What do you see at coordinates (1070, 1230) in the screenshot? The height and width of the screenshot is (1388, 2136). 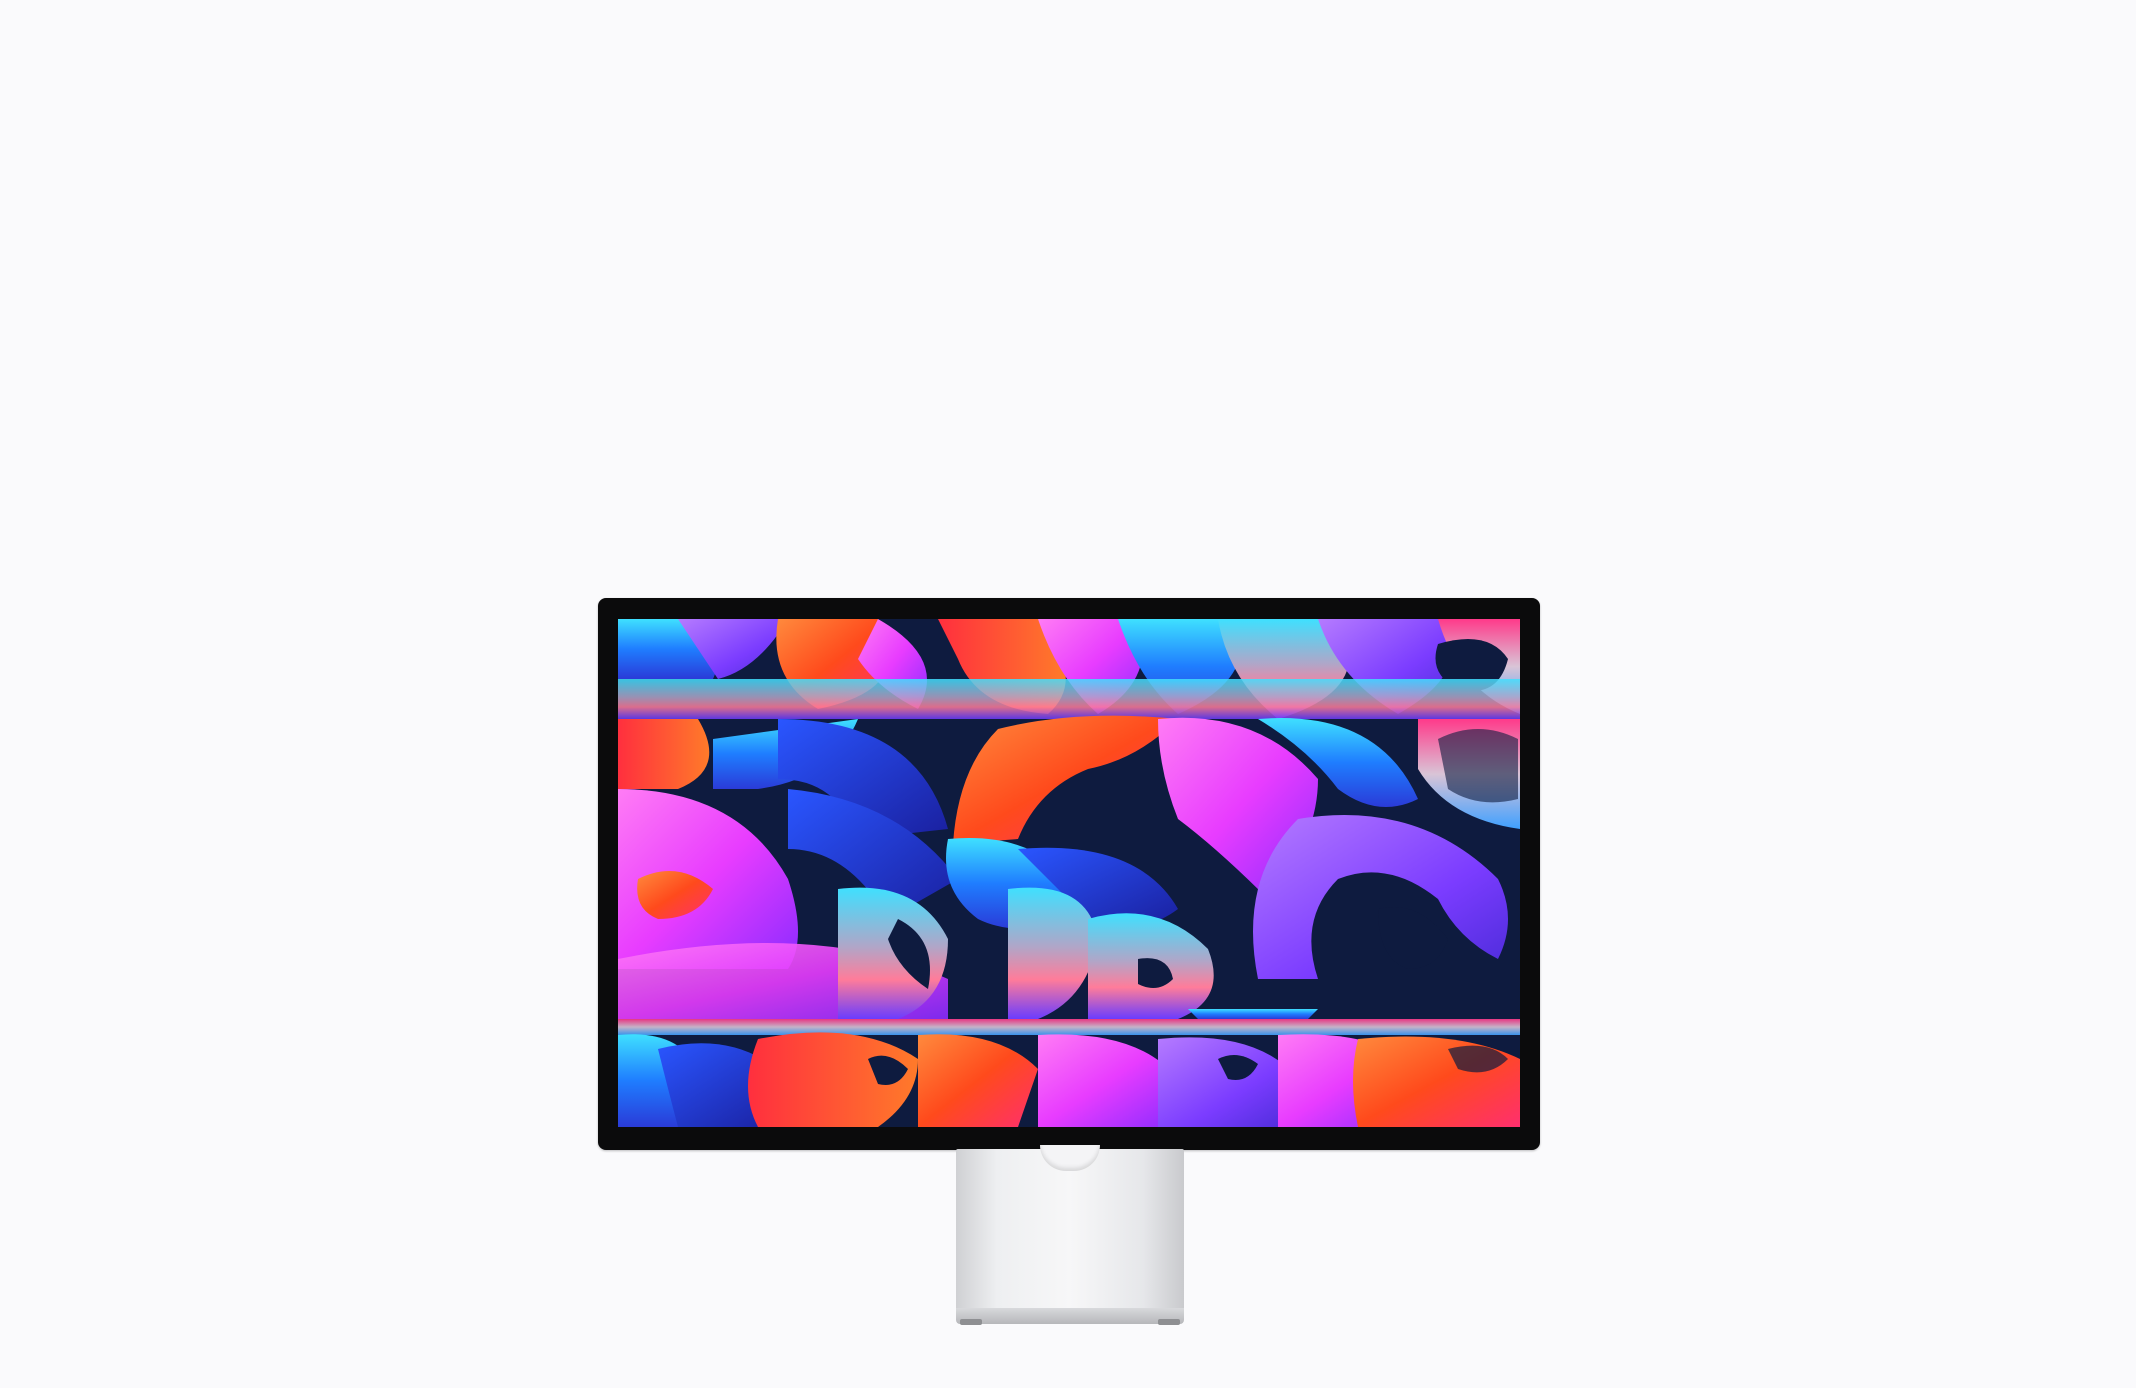 I see `stand-neck` at bounding box center [1070, 1230].